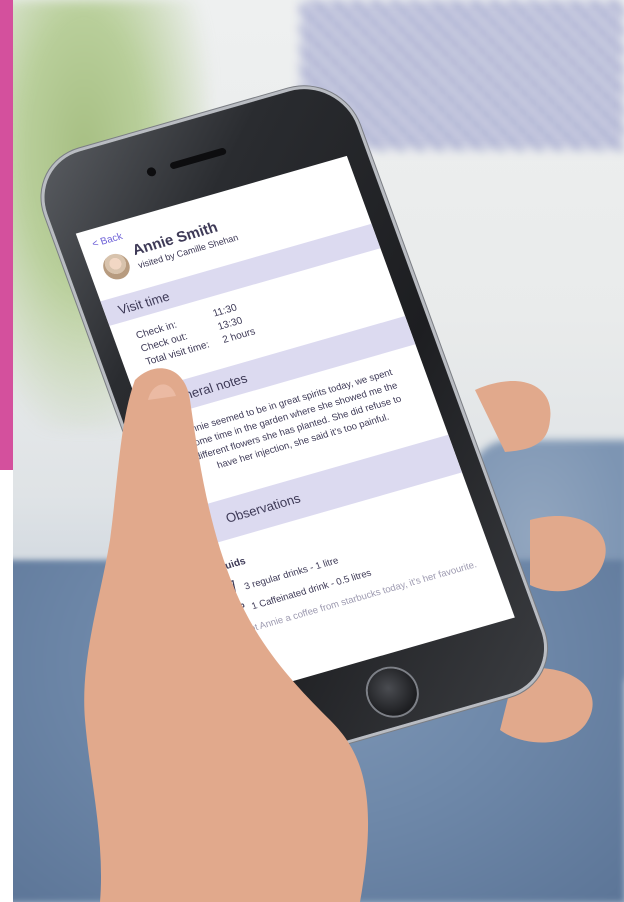 The height and width of the screenshot is (902, 624). Describe the element at coordinates (6, 686) in the screenshot. I see `white-strip` at that location.